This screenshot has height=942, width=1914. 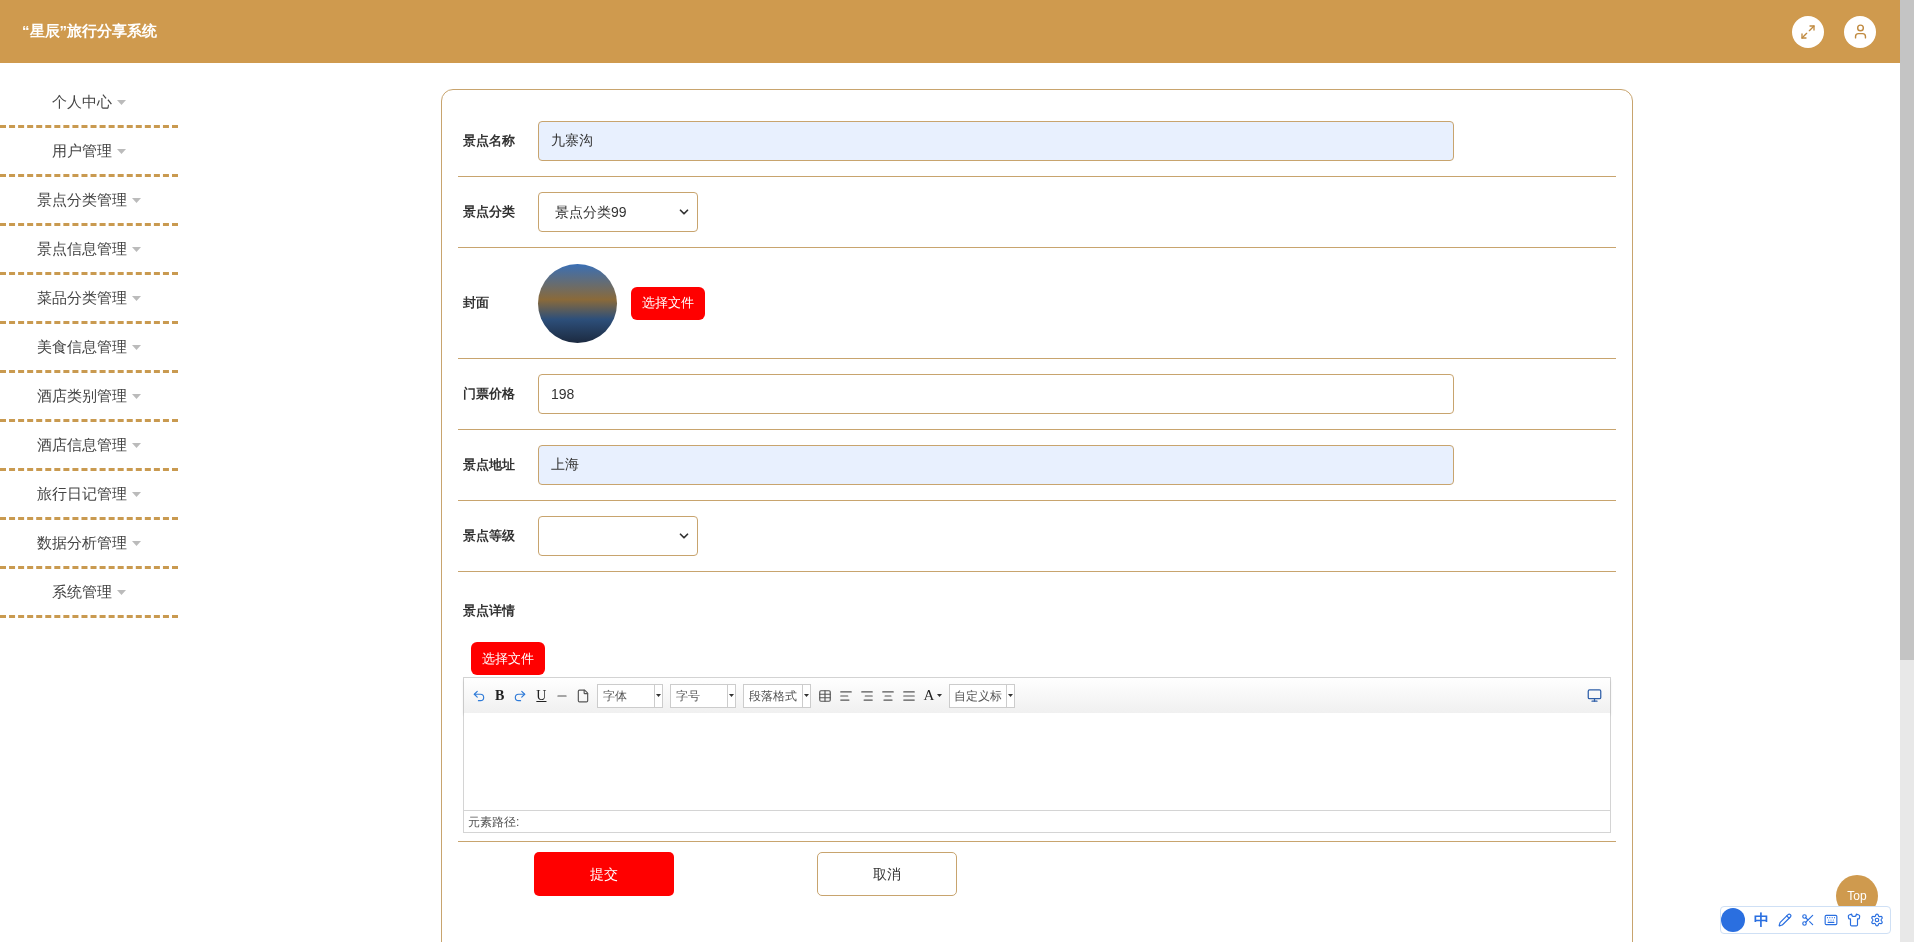 What do you see at coordinates (996, 394) in the screenshot?
I see `text-field: 198` at bounding box center [996, 394].